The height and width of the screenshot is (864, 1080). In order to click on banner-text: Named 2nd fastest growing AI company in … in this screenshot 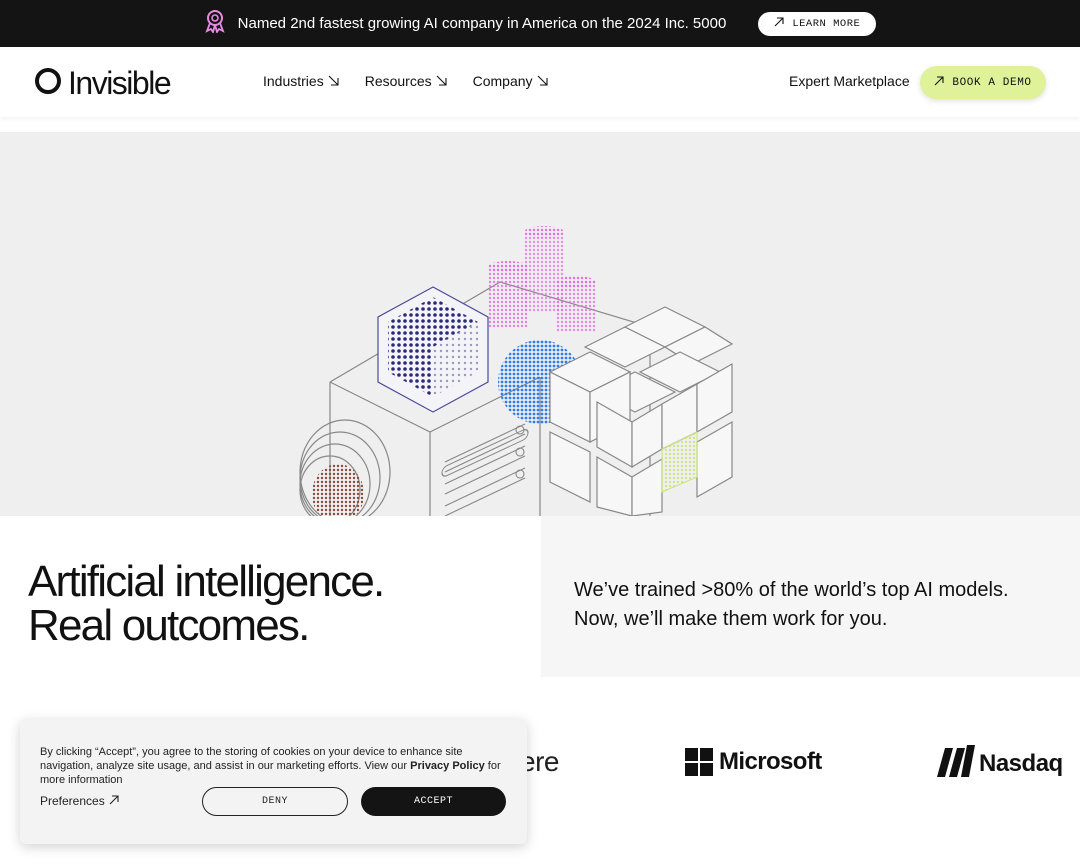, I will do `click(482, 23)`.